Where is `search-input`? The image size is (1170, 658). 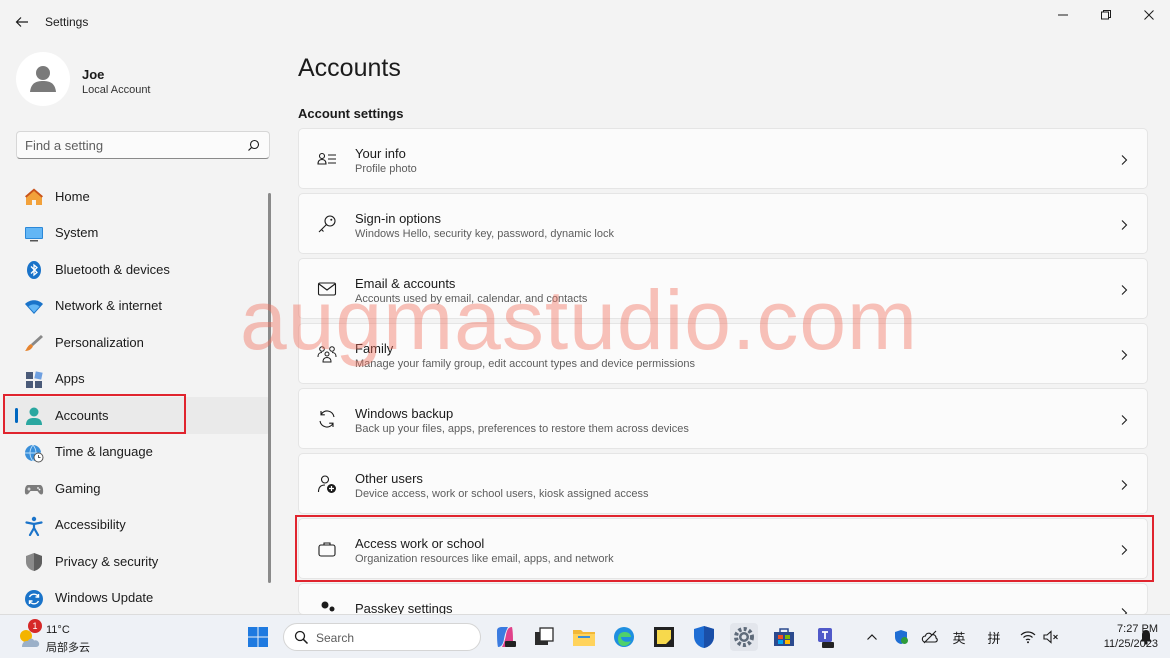
search-input is located at coordinates (132, 145).